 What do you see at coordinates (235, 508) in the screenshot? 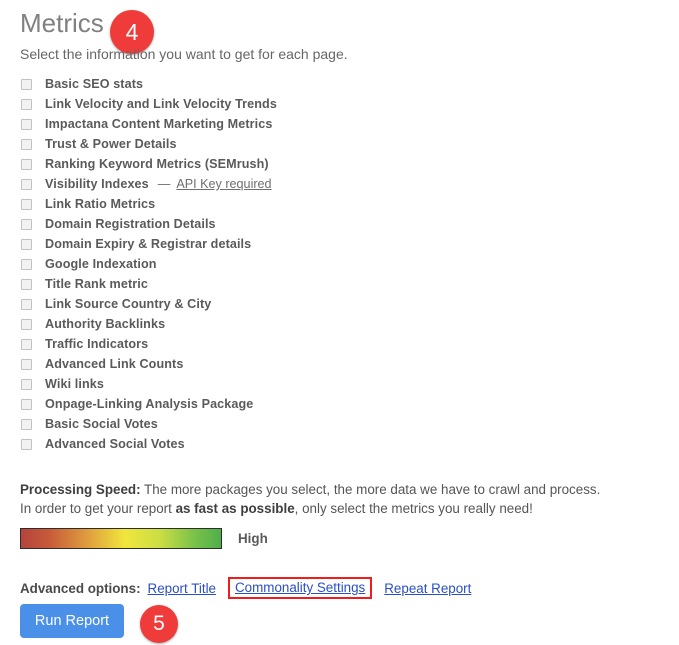
I see `processing-speed-line2-emphasis: as fast as possible` at bounding box center [235, 508].